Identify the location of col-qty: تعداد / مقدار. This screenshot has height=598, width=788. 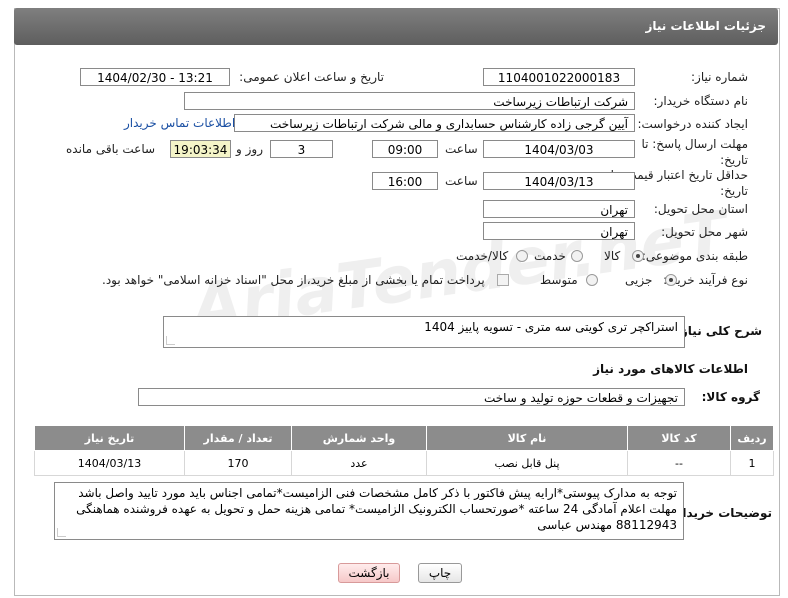
(238, 438).